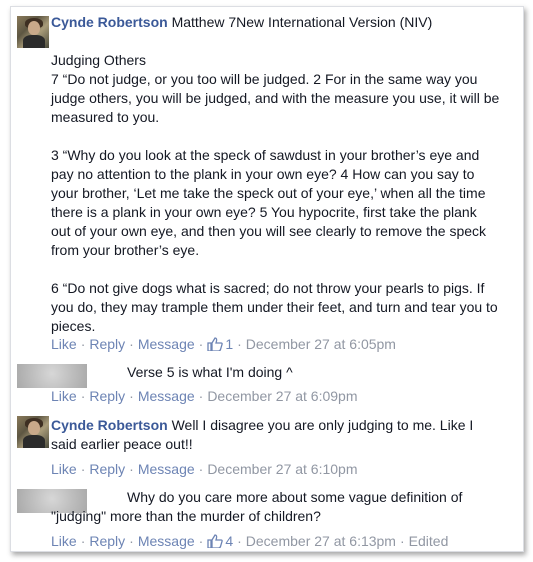  I want to click on comment-actions: Like · Reply · Message · December 27 at 6:10pm, so click(204, 469).